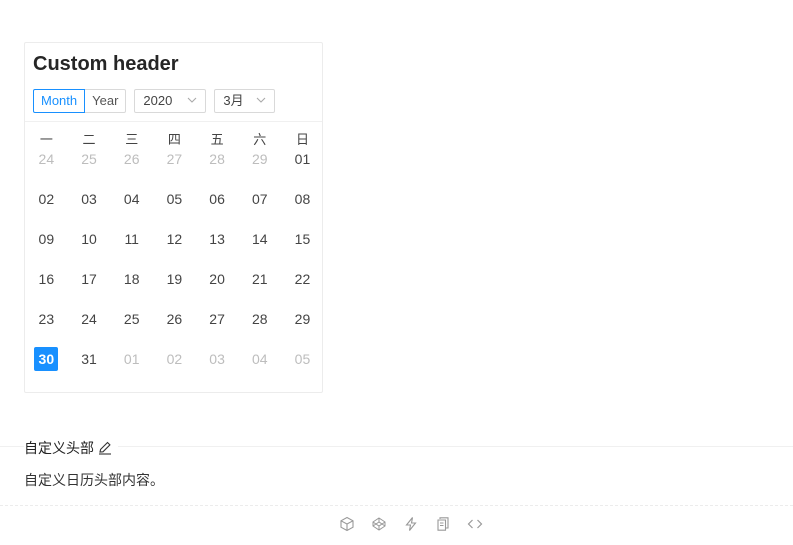 This screenshot has height=545, width=793. I want to click on date-value: 14, so click(259, 239).